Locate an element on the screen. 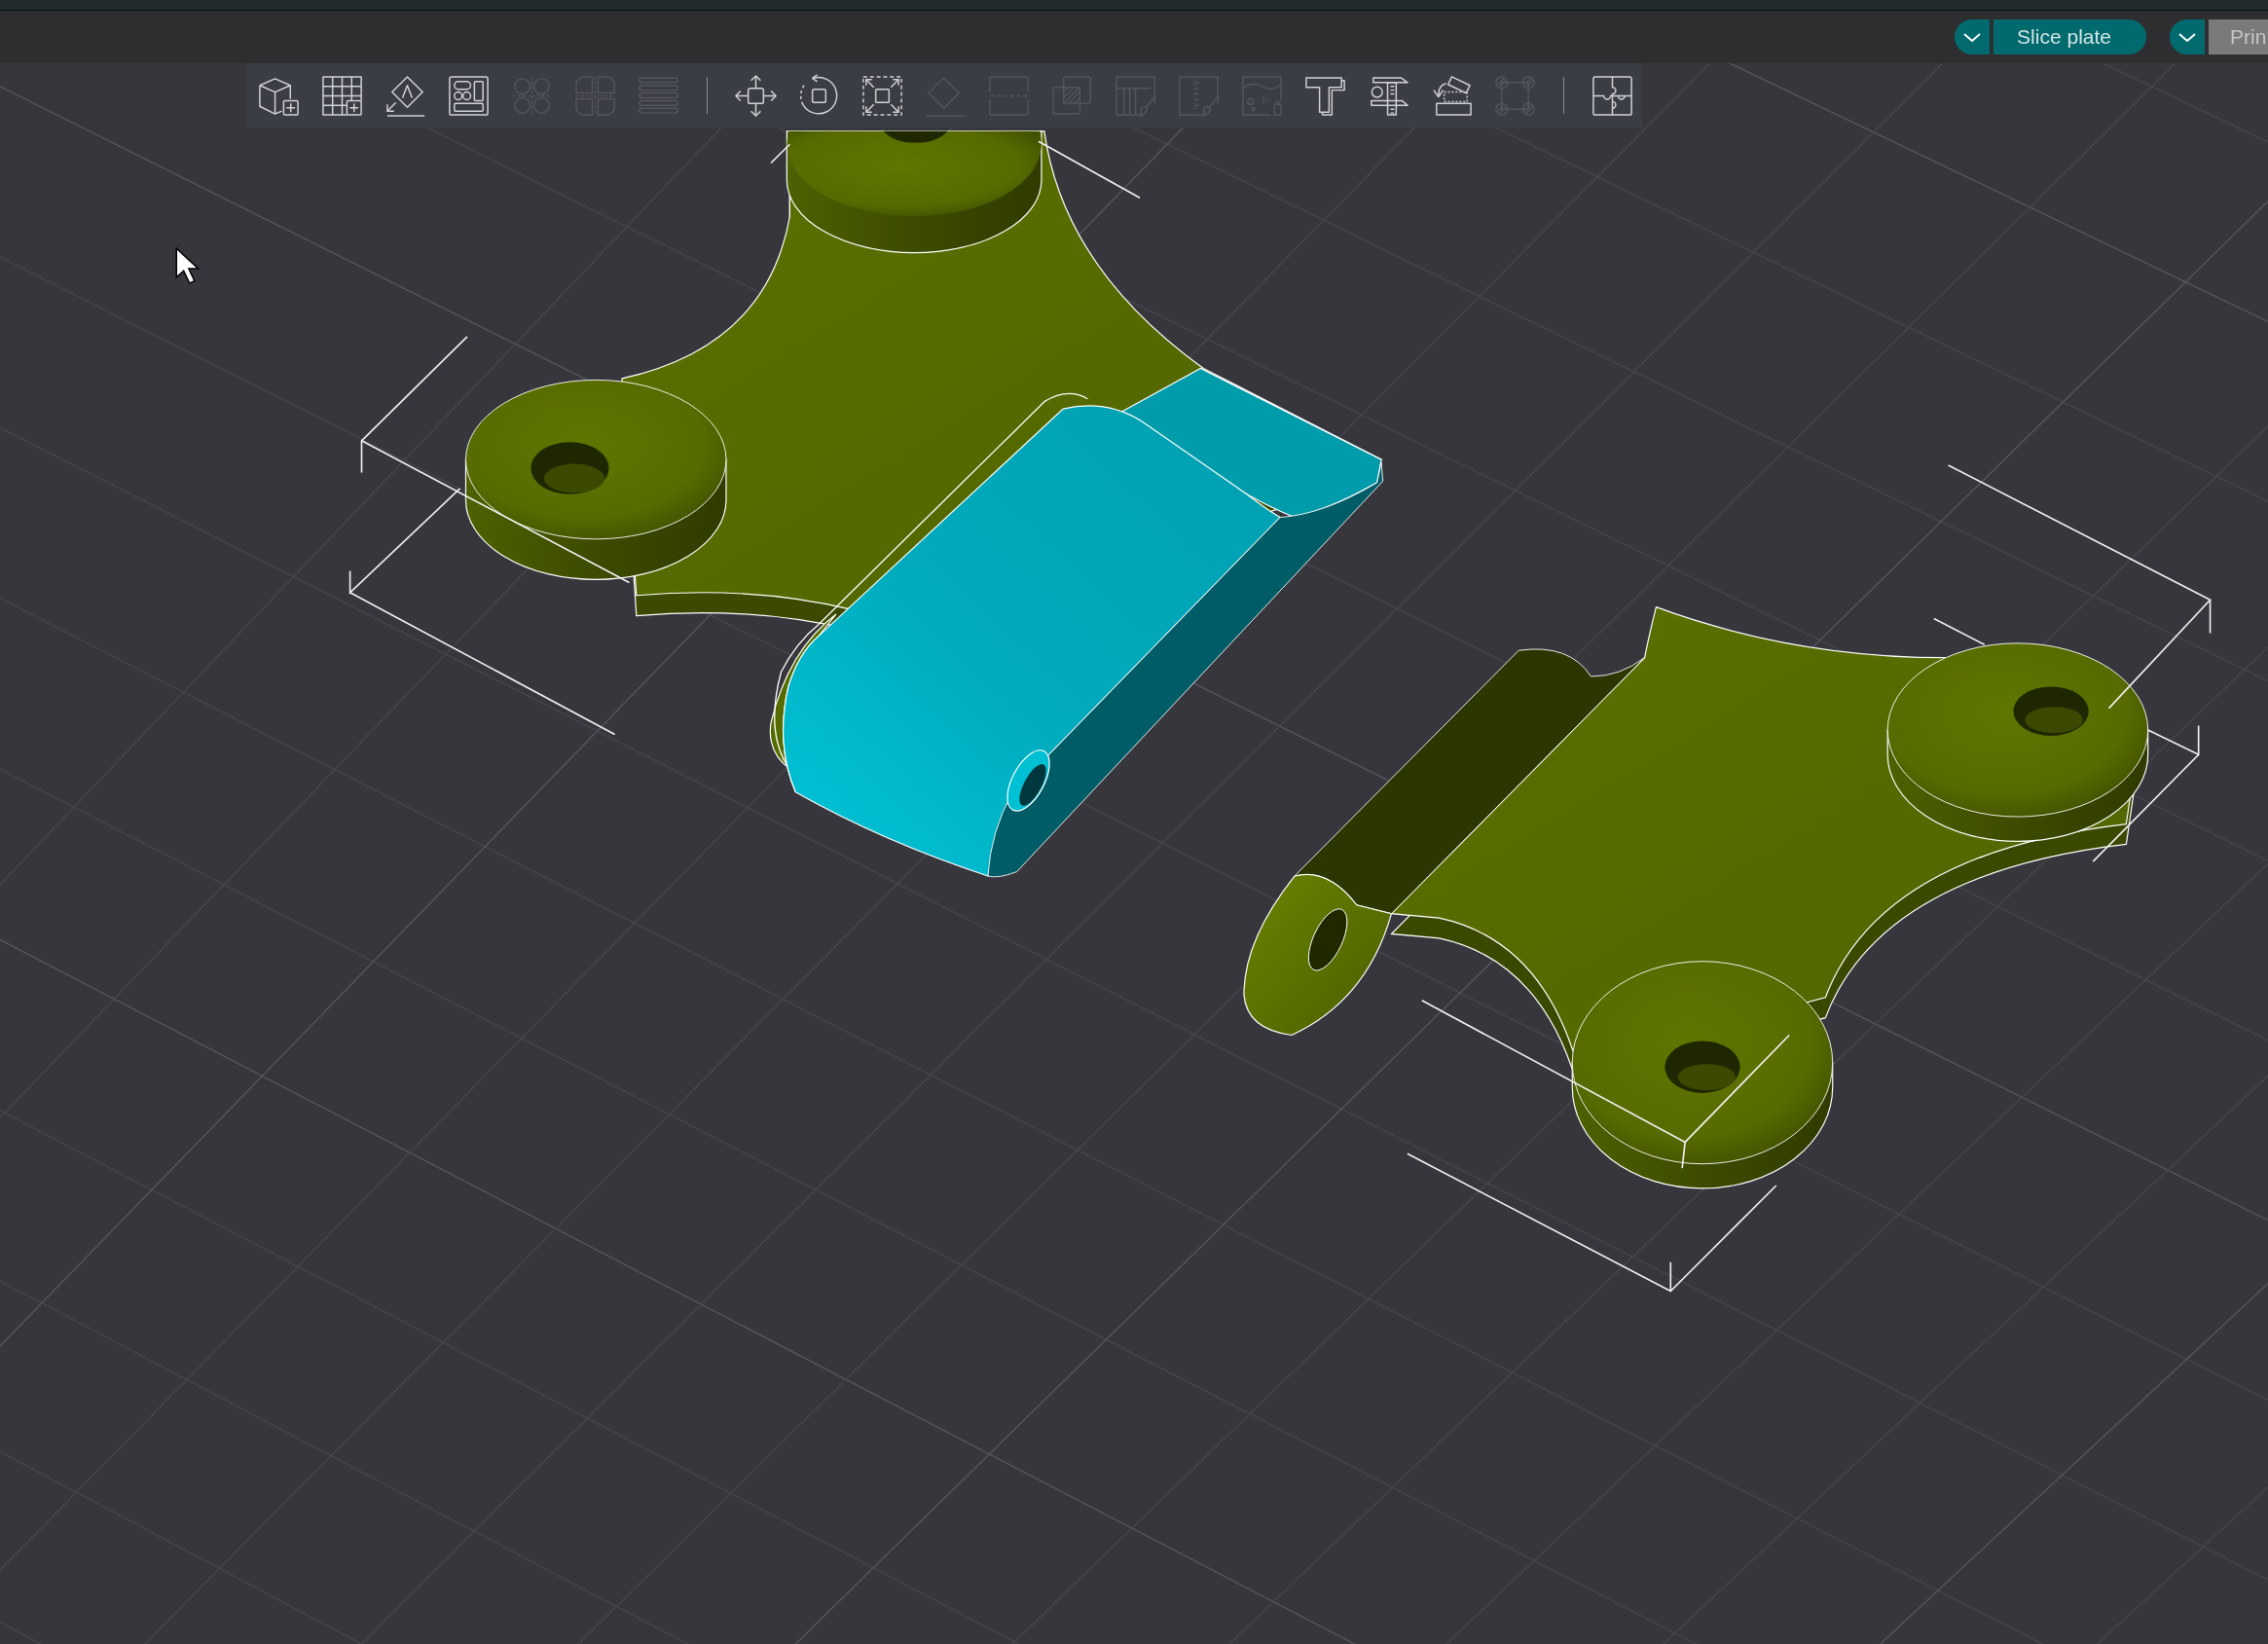  move-arrows-icon is located at coordinates (756, 96).